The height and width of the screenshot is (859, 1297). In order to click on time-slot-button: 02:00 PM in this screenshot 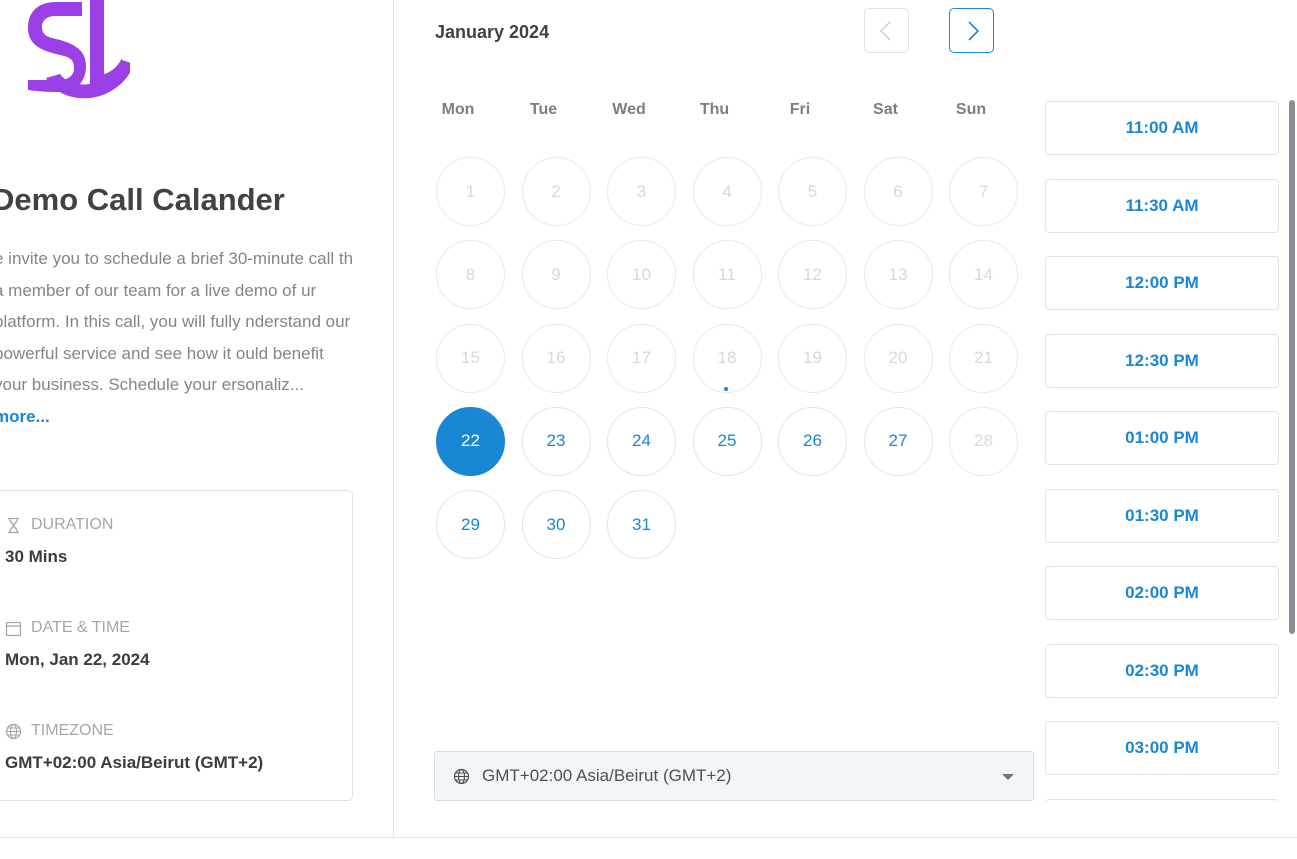, I will do `click(1162, 593)`.